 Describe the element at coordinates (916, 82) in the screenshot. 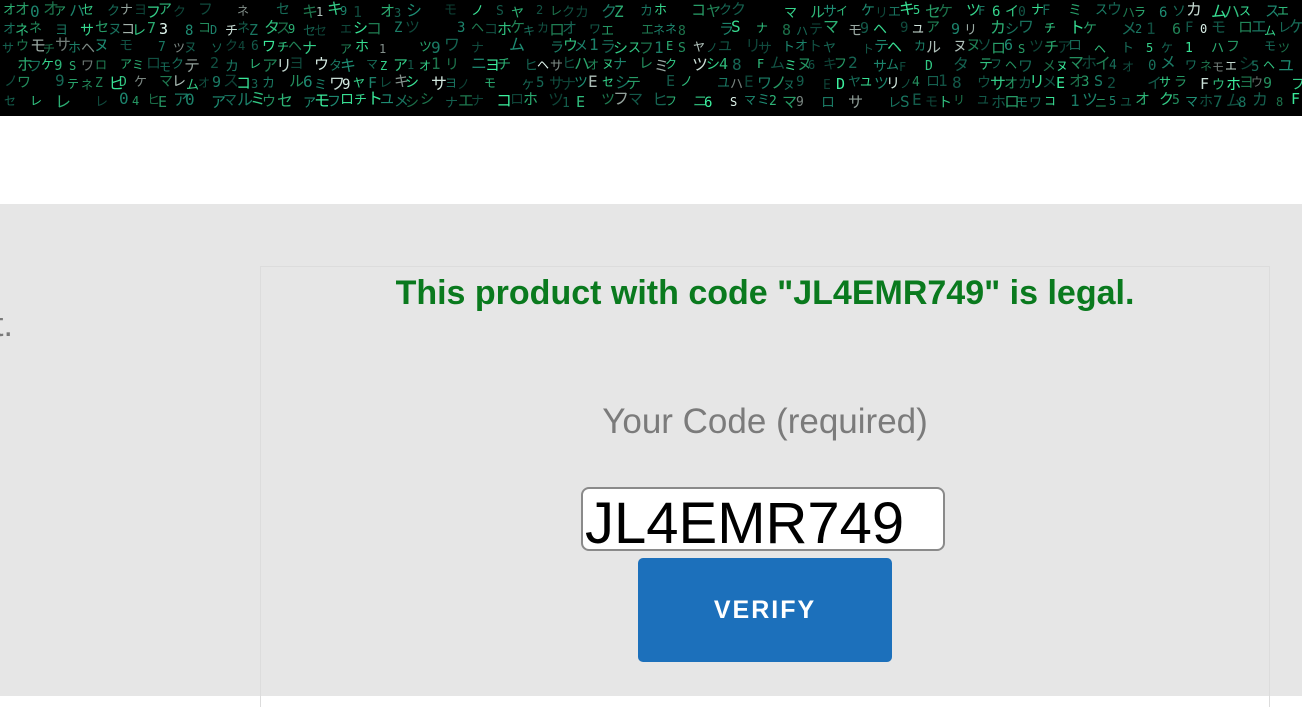

I see `svg-text: 4` at that location.